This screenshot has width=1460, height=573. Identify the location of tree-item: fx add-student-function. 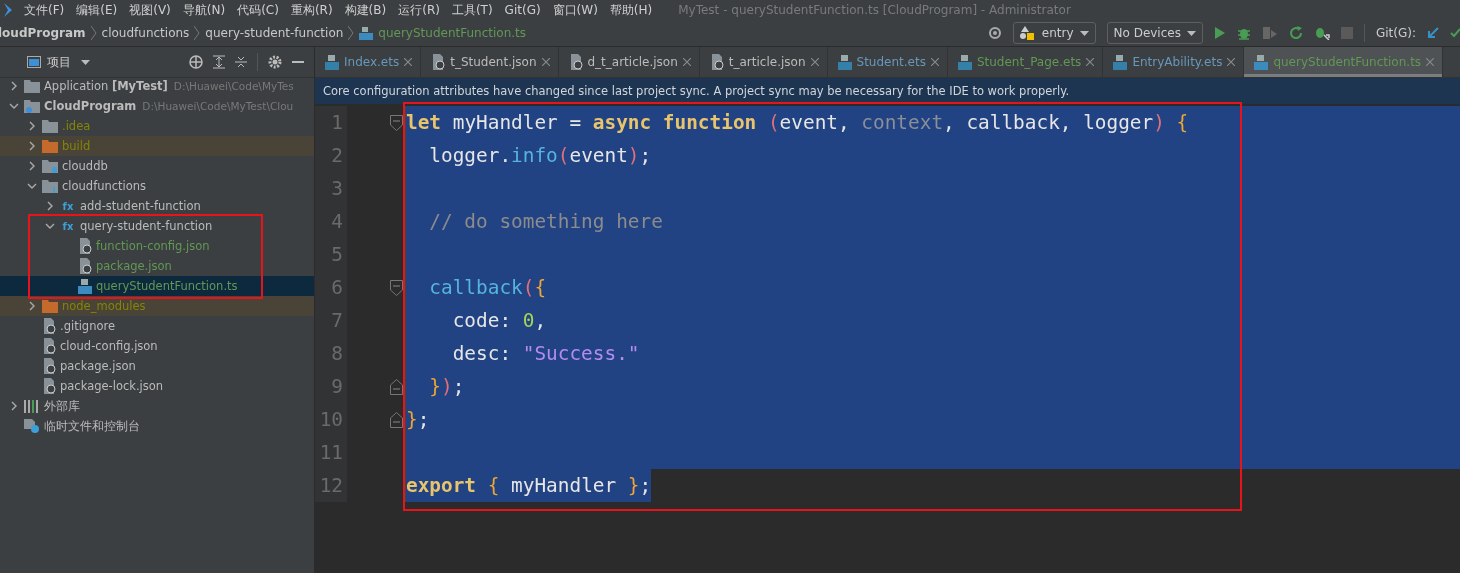
(157, 206).